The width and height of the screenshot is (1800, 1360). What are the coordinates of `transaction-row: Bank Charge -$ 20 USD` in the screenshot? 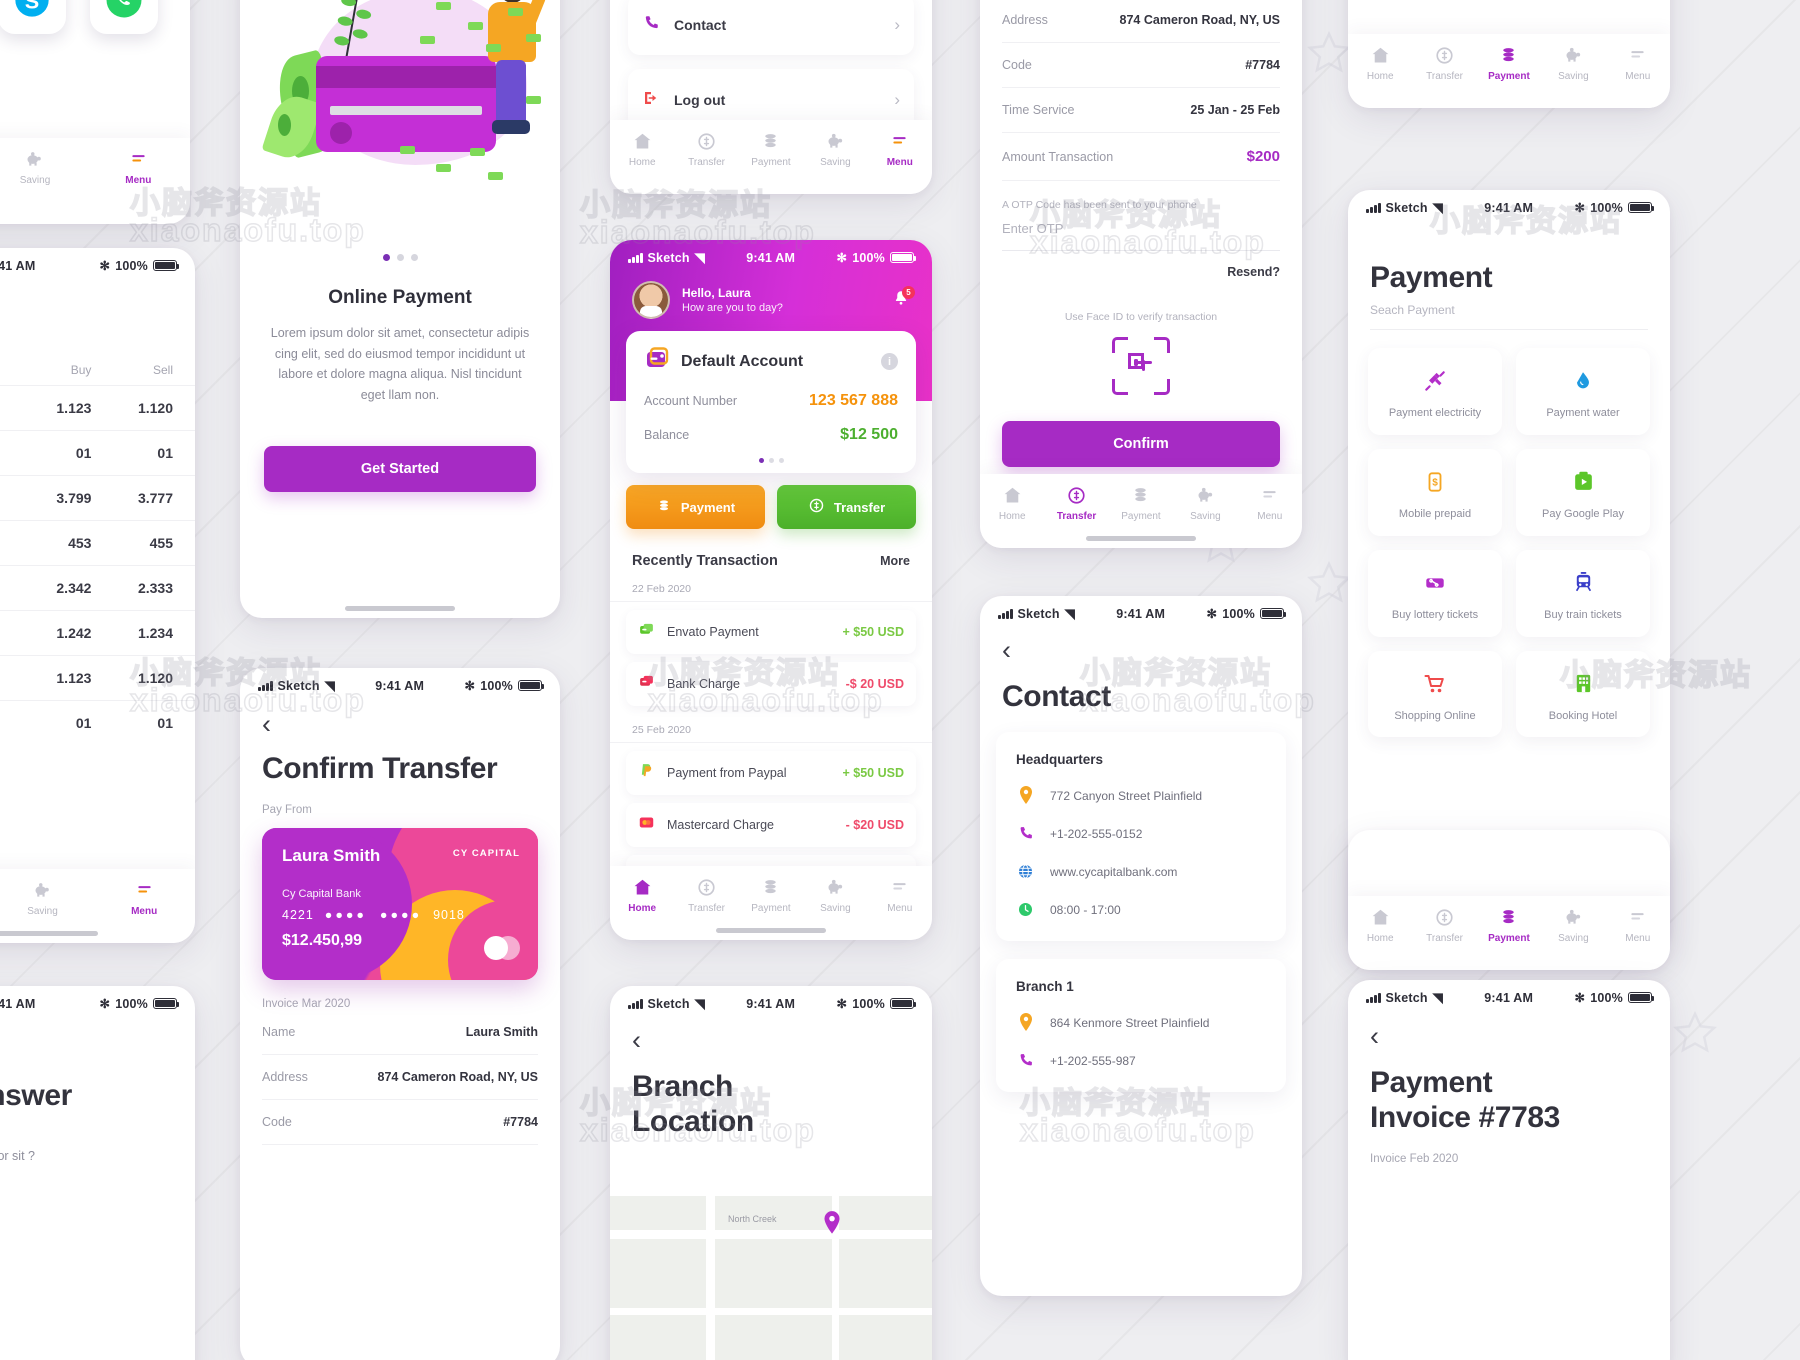 It's located at (771, 684).